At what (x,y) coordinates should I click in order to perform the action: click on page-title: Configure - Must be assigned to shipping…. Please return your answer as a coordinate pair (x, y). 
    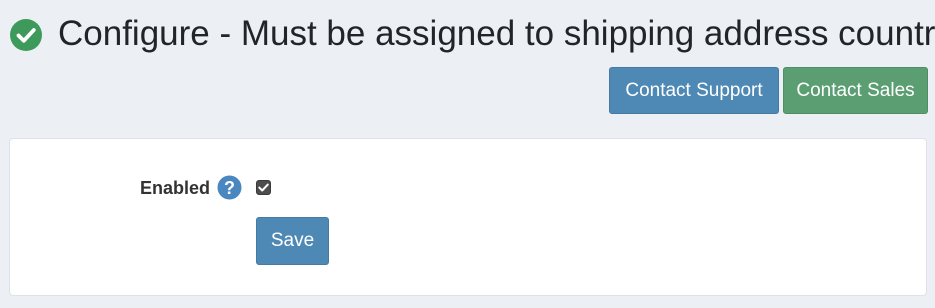
    Looking at the image, I should click on (496, 33).